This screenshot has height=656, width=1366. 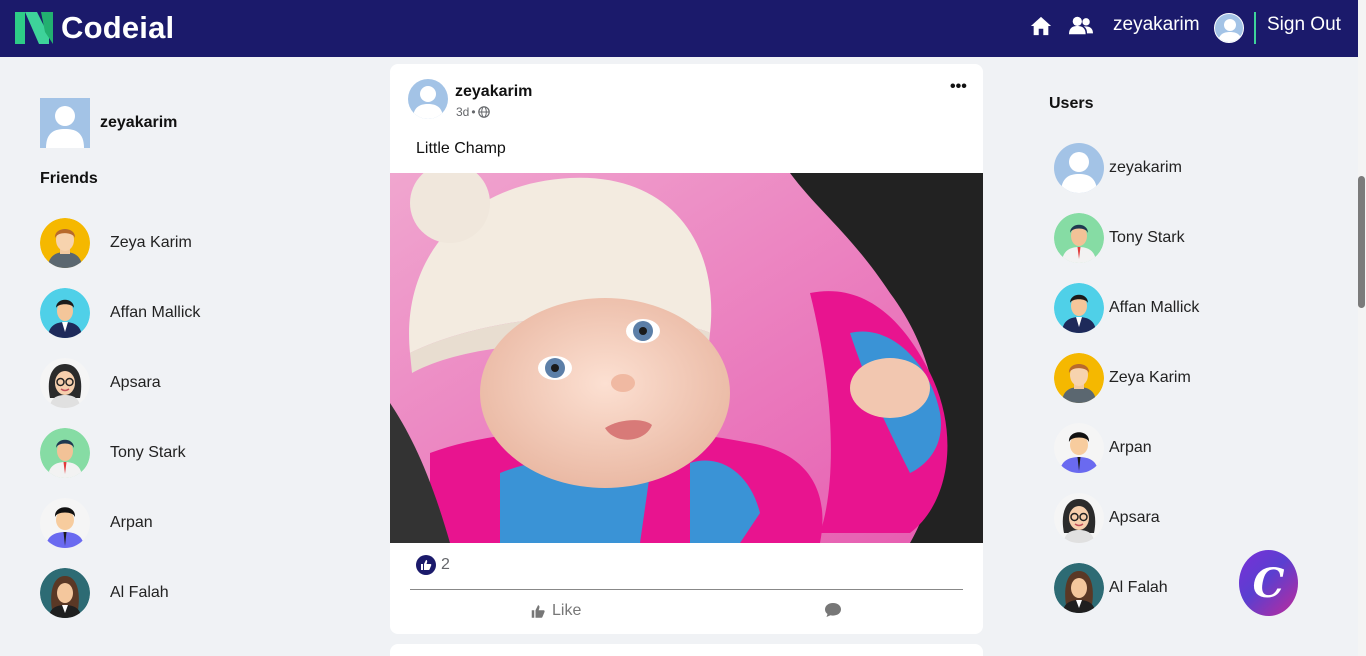 I want to click on like-button: Like, so click(x=555, y=611).